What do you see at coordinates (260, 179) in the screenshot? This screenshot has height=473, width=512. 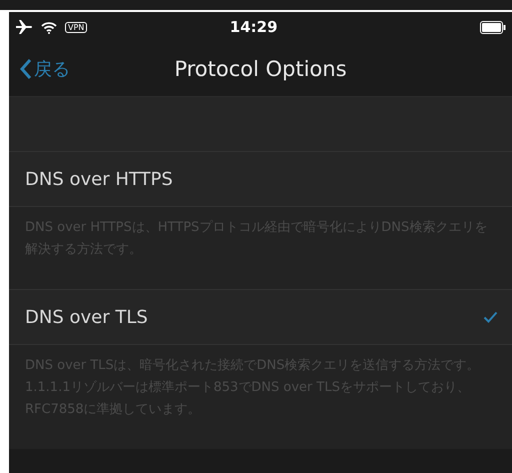 I see `option-row: DNS over HTTPS` at bounding box center [260, 179].